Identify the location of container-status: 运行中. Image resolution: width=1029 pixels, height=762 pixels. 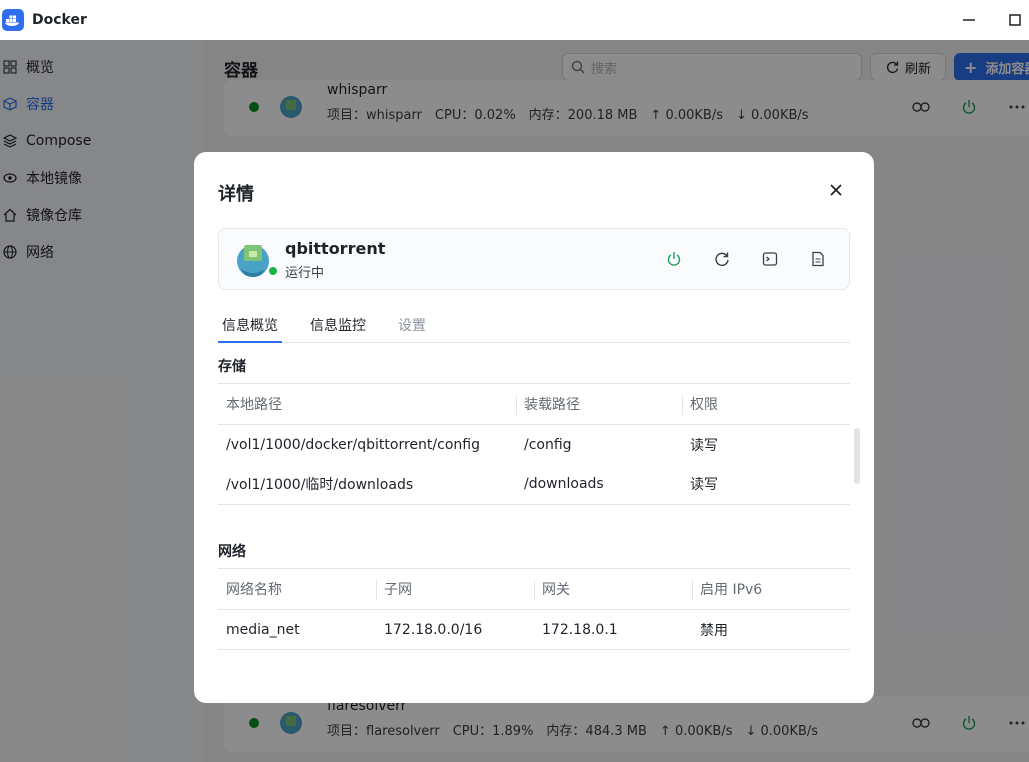
(305, 273).